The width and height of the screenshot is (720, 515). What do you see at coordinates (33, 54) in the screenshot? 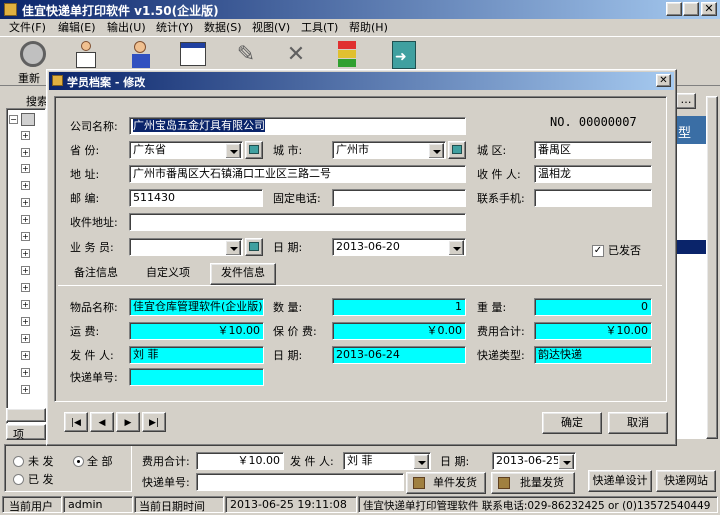
I see `refresh-icon` at bounding box center [33, 54].